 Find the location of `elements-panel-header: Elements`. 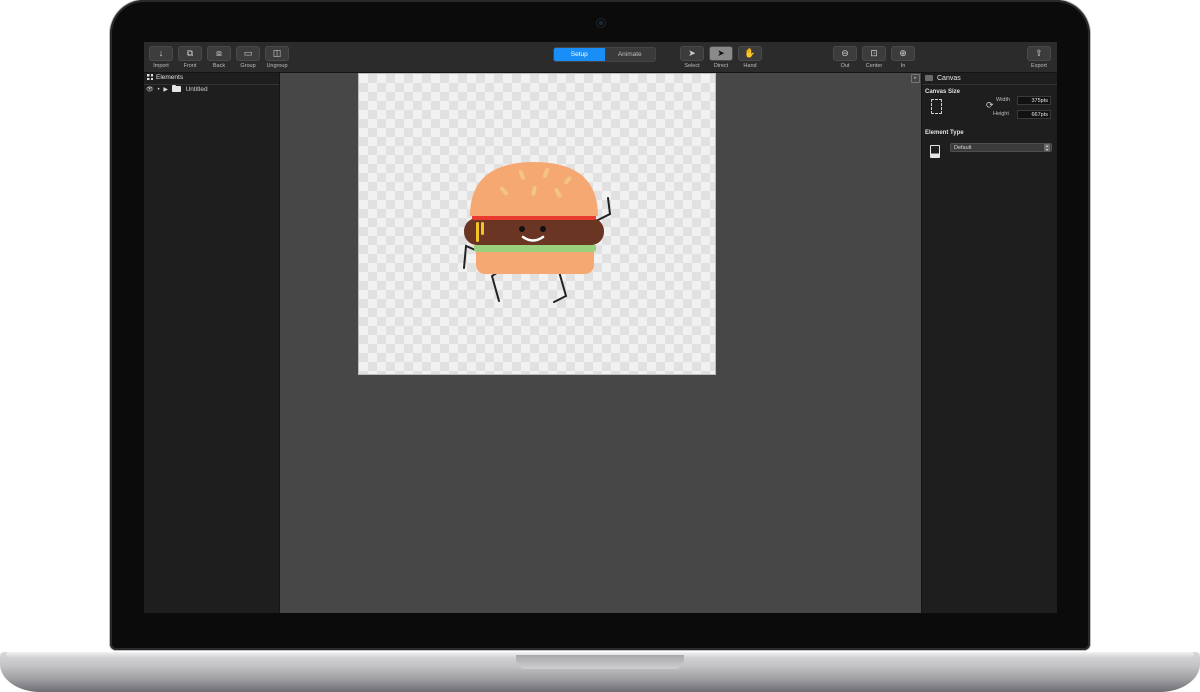

elements-panel-header: Elements is located at coordinates (211, 79).